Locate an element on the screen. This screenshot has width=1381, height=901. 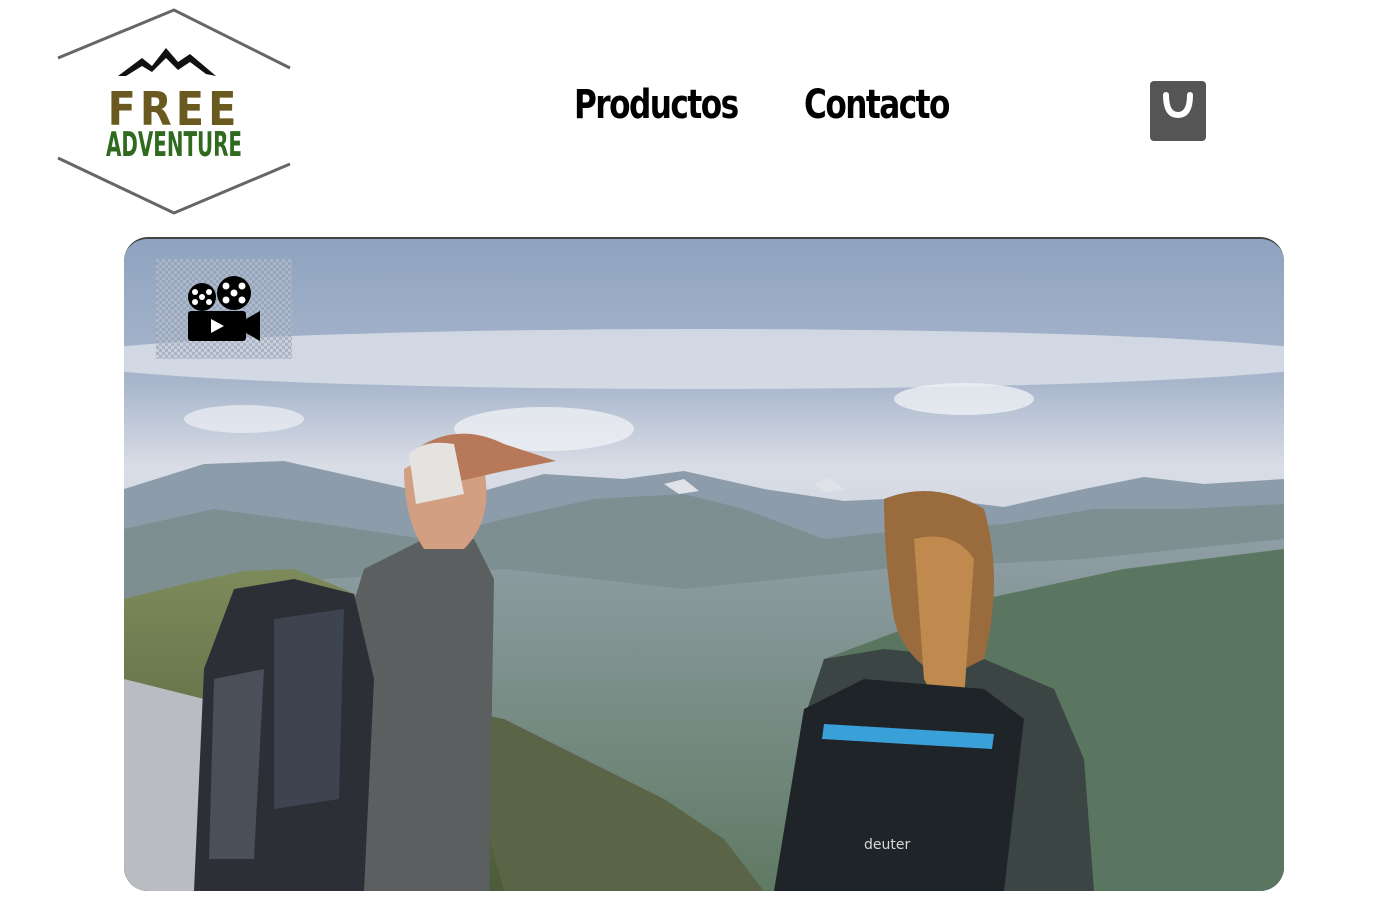
video-play-badge is located at coordinates (224, 309).